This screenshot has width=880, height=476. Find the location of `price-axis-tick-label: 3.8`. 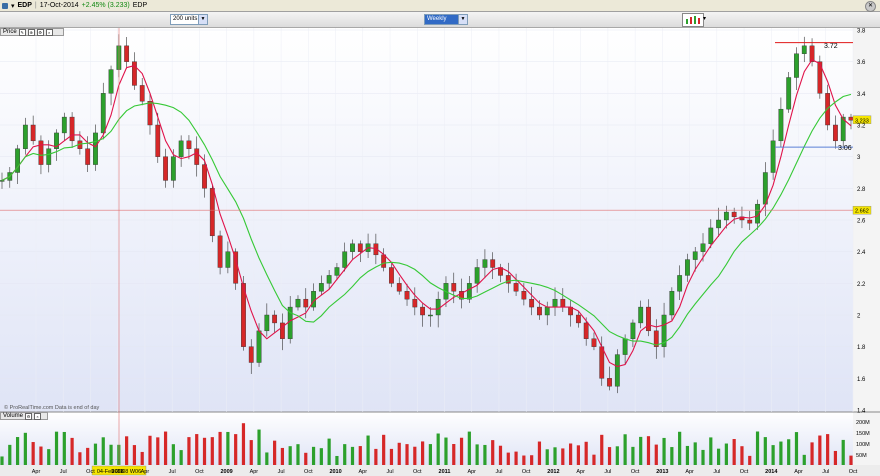

price-axis-tick-label: 3.8 is located at coordinates (861, 32).